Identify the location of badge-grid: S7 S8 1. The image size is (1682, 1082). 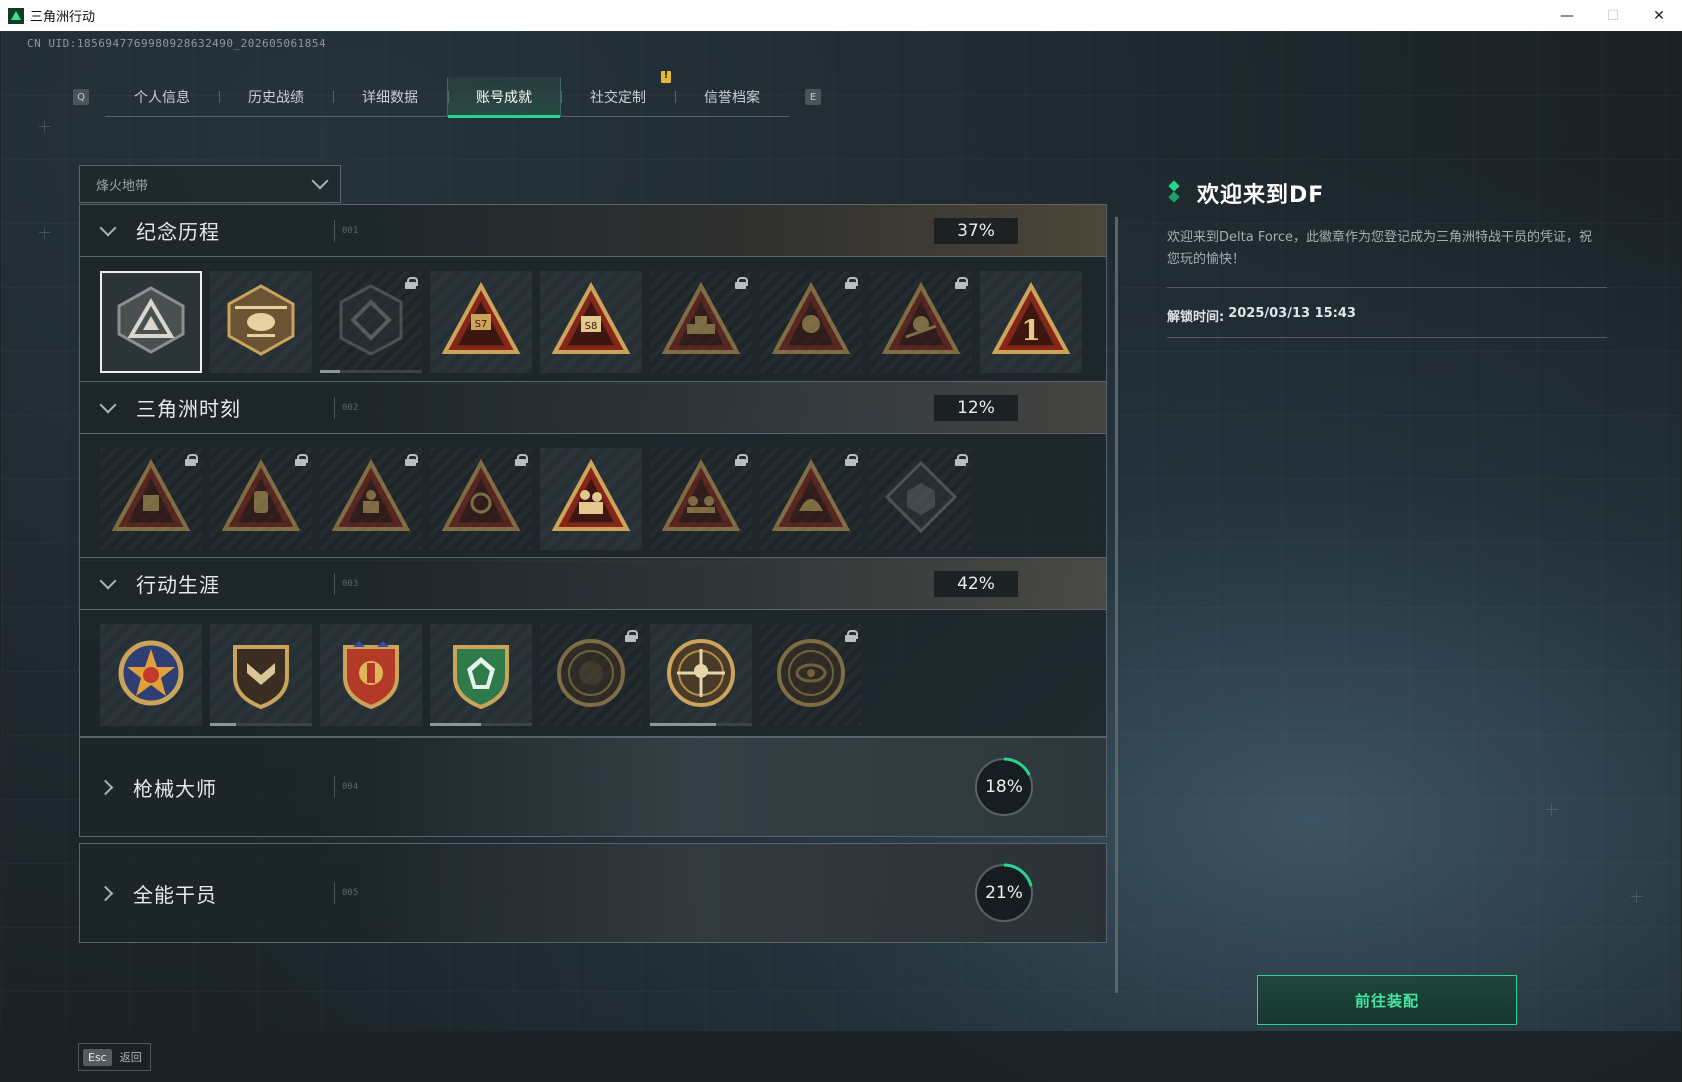
(593, 320).